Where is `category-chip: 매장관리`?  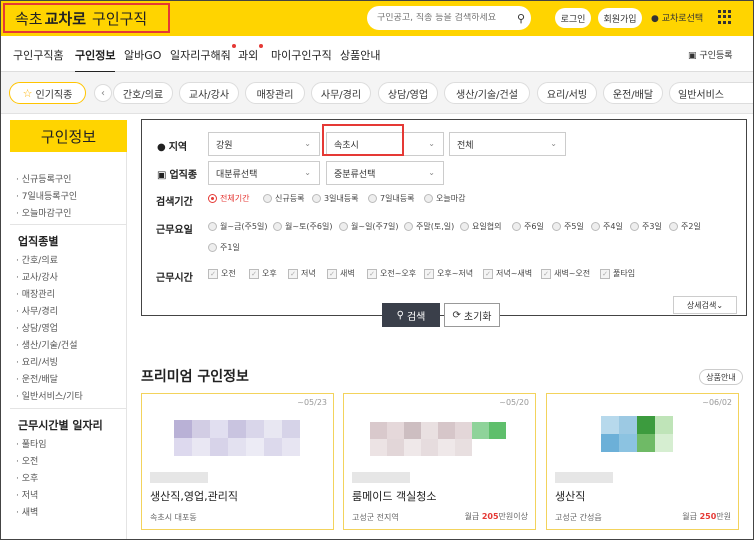 category-chip: 매장관리 is located at coordinates (275, 93).